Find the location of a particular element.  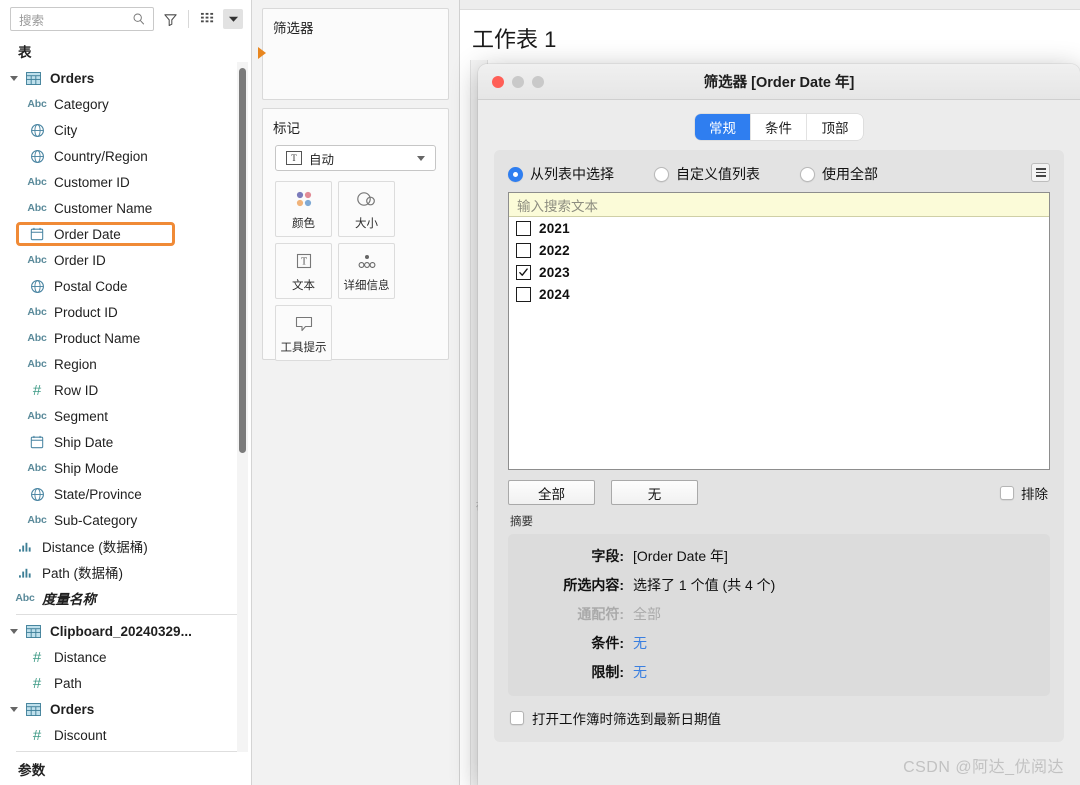

select-none-button: 无 is located at coordinates (654, 492).